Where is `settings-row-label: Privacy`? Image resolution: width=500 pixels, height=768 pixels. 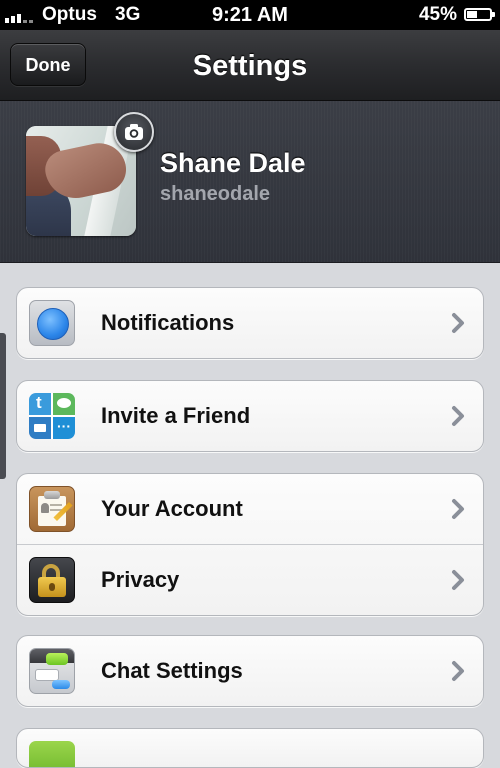
settings-row-label: Privacy is located at coordinates (140, 579).